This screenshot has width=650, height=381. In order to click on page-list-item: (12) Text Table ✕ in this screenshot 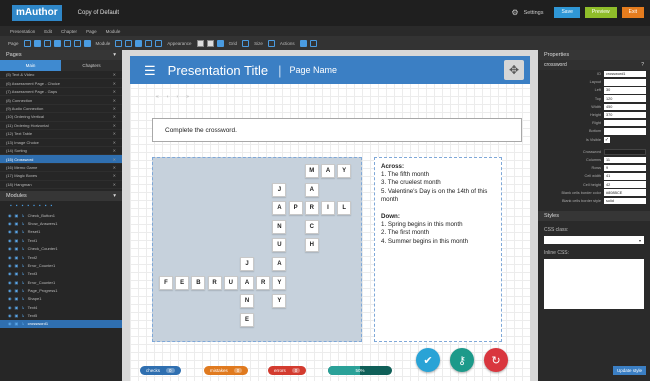, I will do `click(61, 134)`.